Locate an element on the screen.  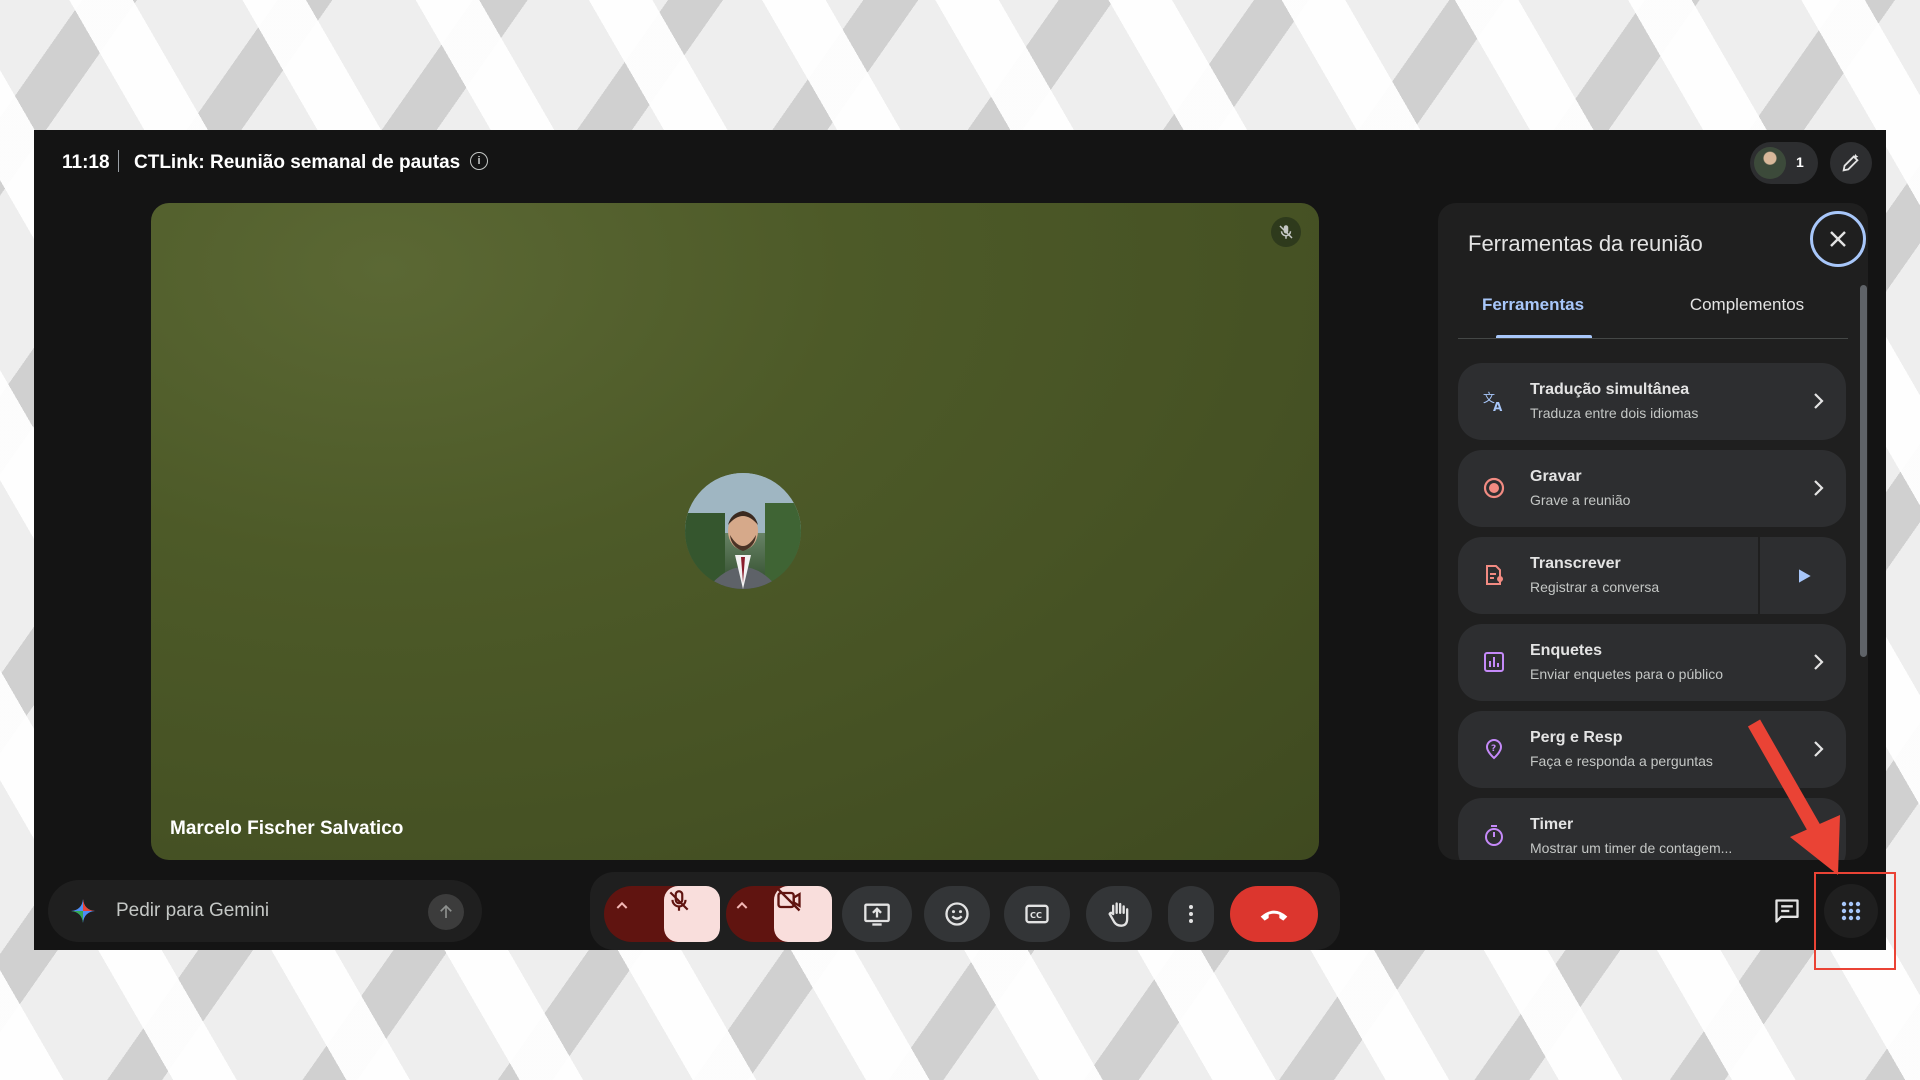
tab-ferramentas: Ferramentas is located at coordinates (1533, 305).